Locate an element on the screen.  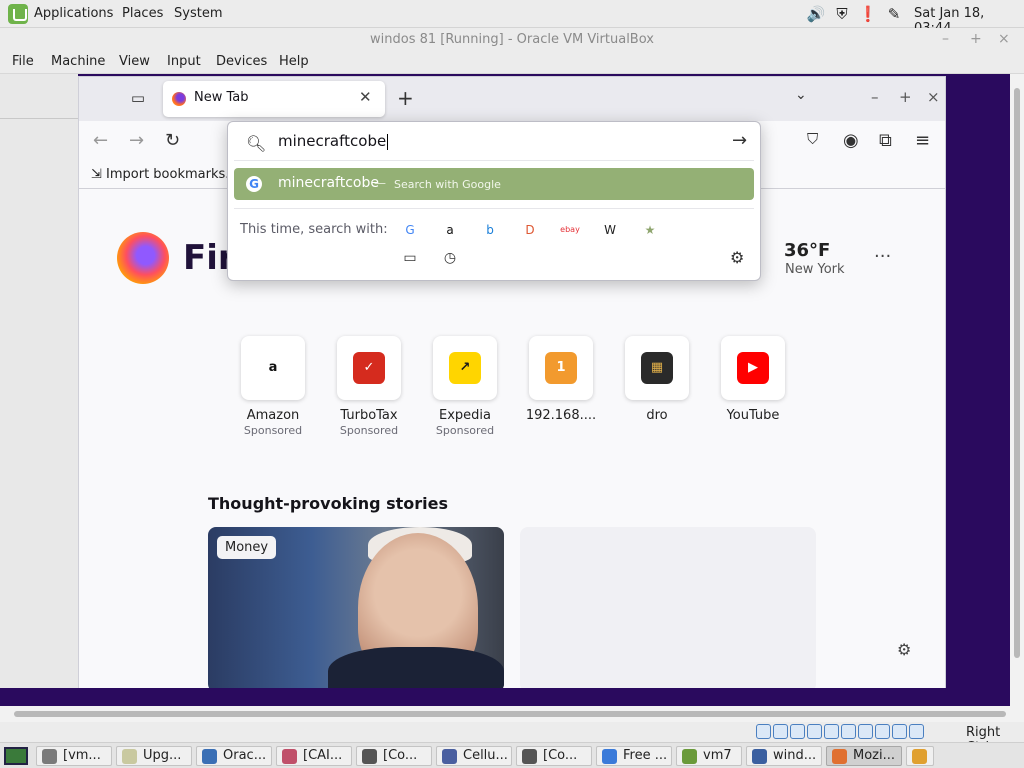
shortcut-label: YouTube is located at coordinates (753, 415).